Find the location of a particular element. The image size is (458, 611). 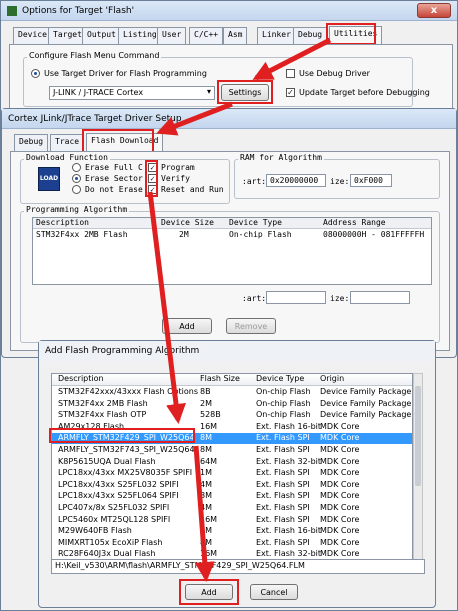

arrow-utilities-to-settings is located at coordinates (292, 59).